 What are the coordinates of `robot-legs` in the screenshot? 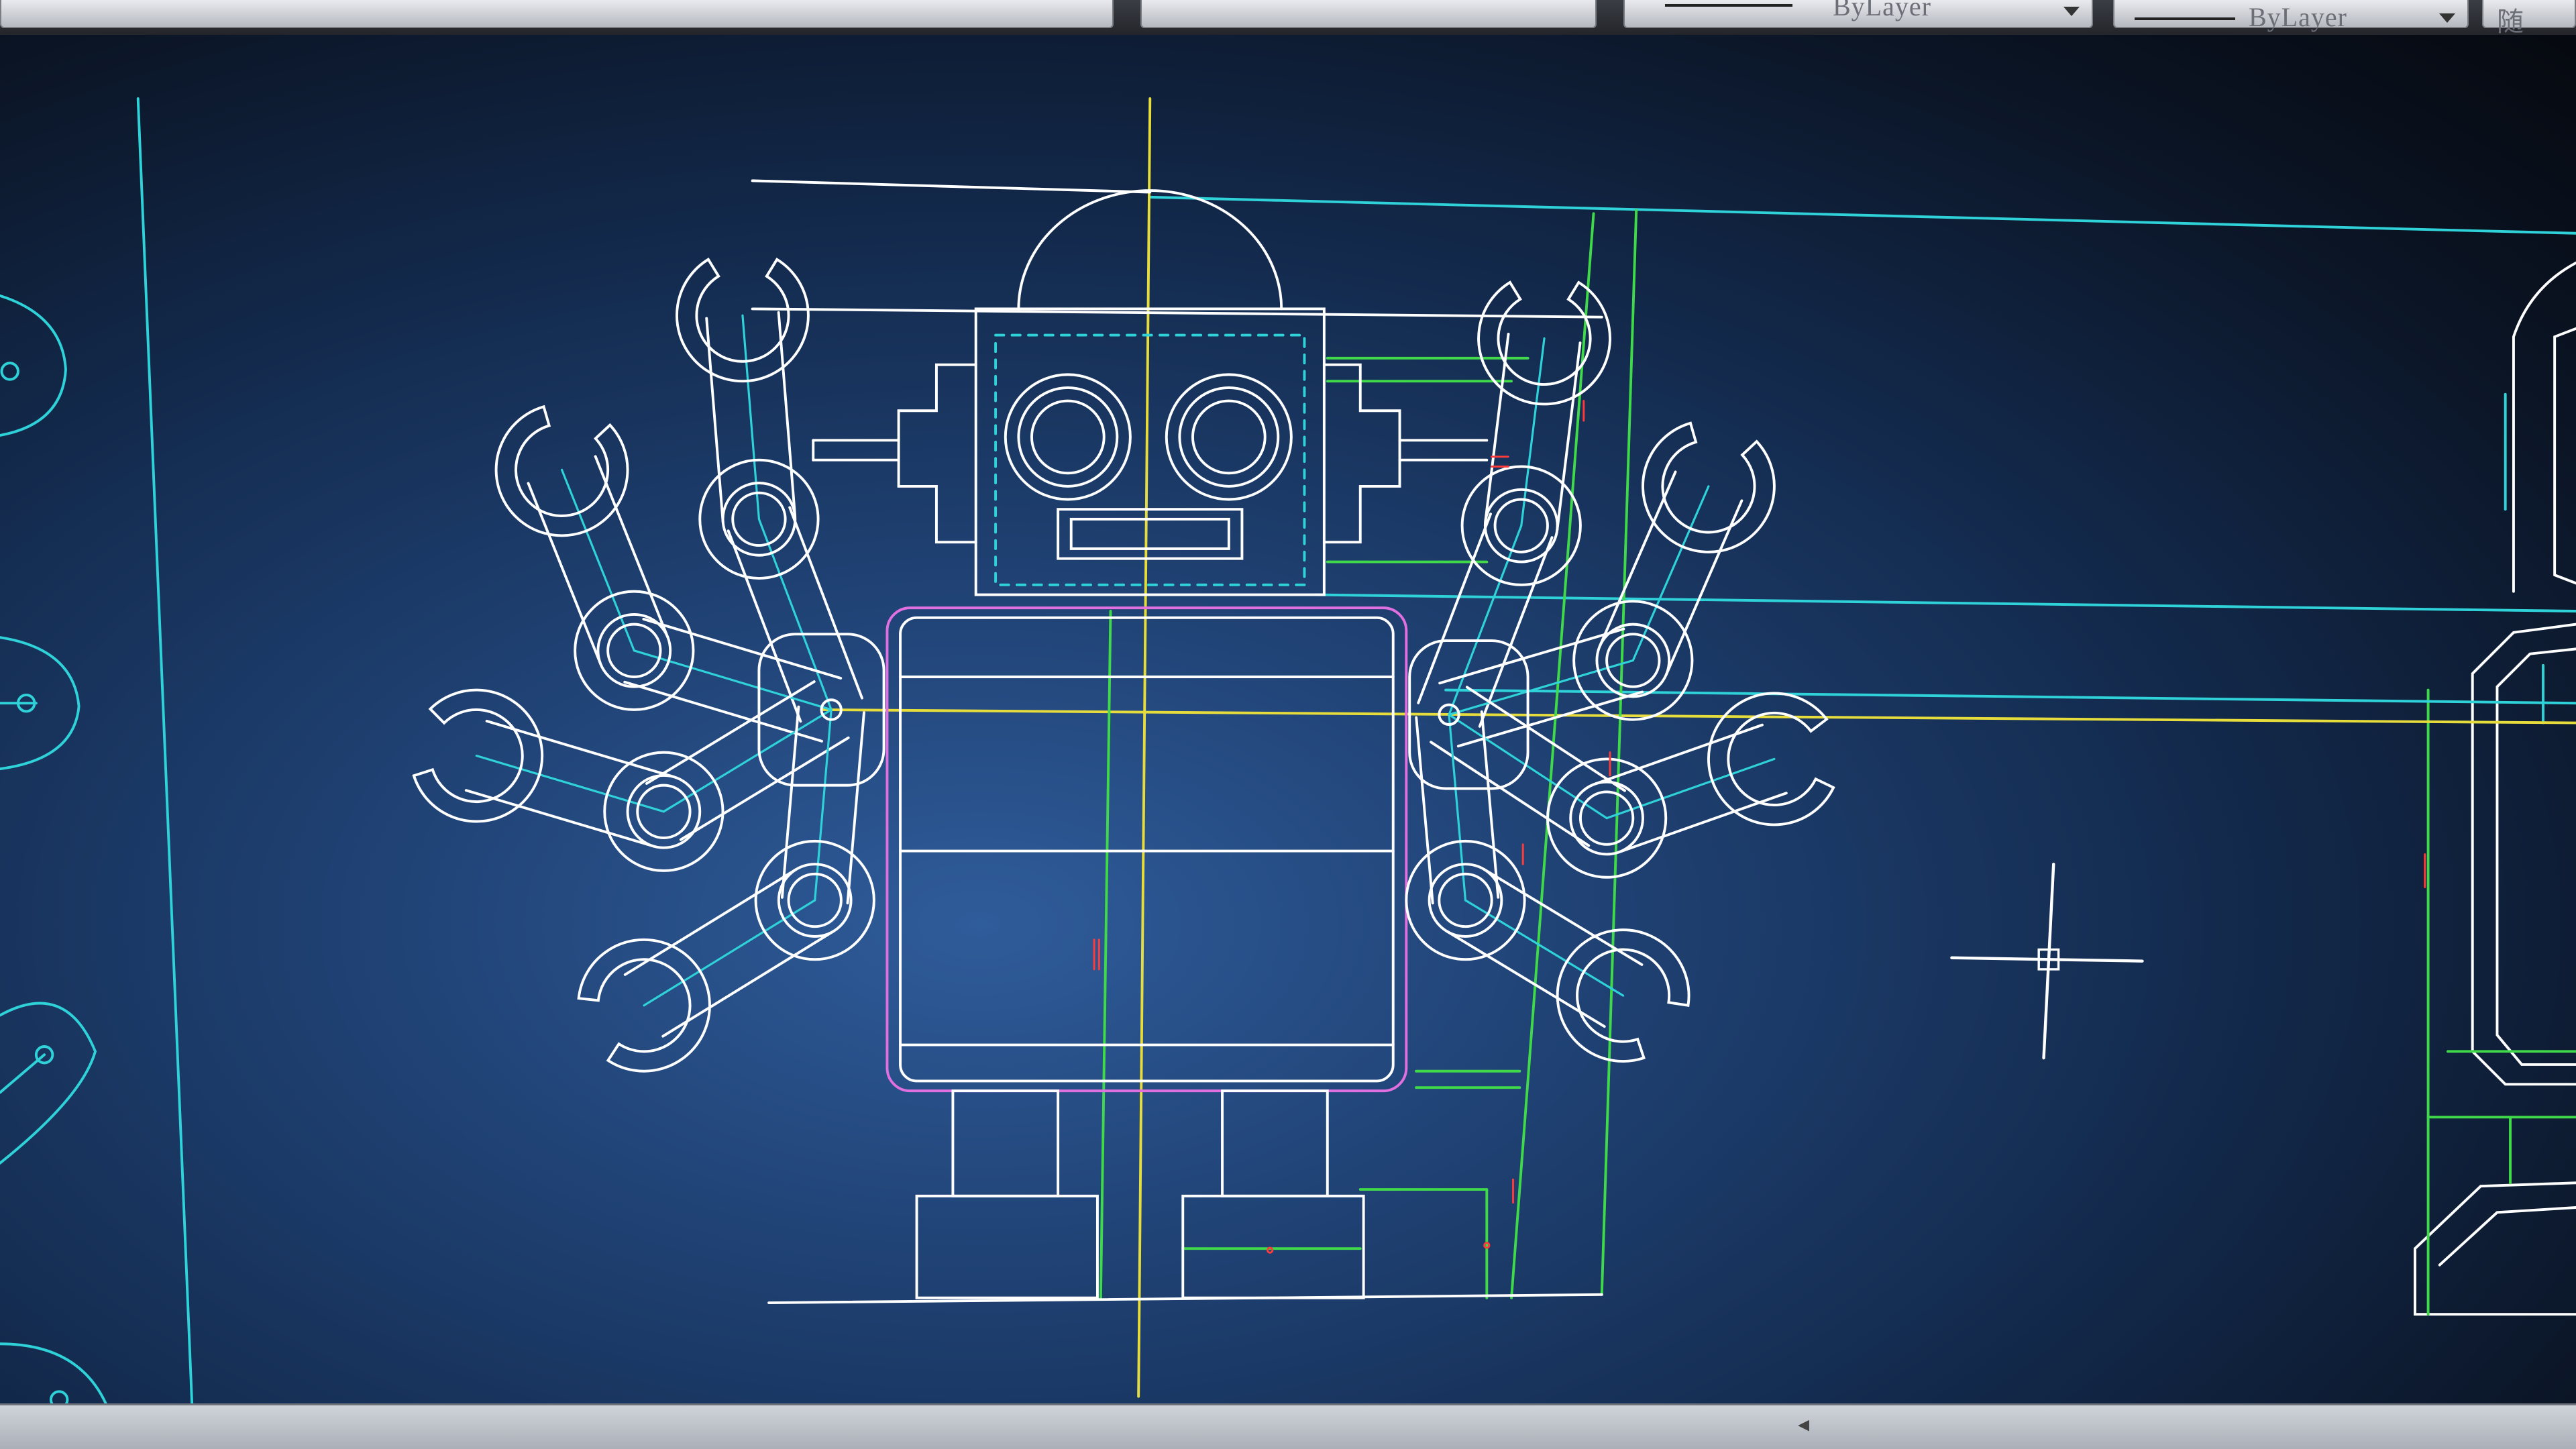 It's located at (1185, 1196).